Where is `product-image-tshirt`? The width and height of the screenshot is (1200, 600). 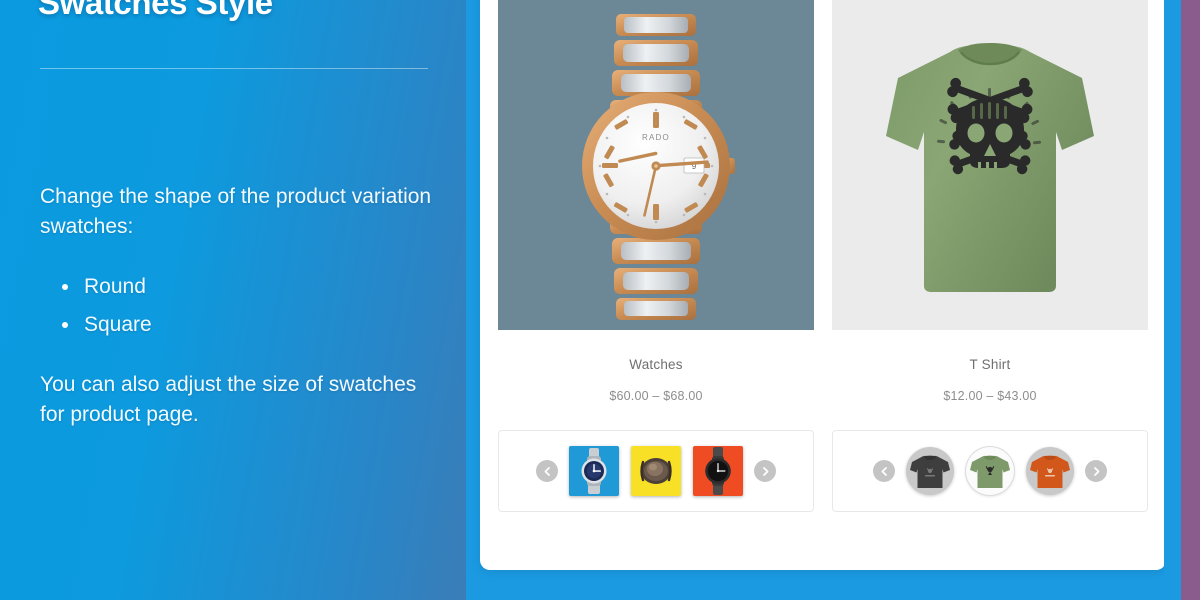
product-image-tshirt is located at coordinates (990, 165).